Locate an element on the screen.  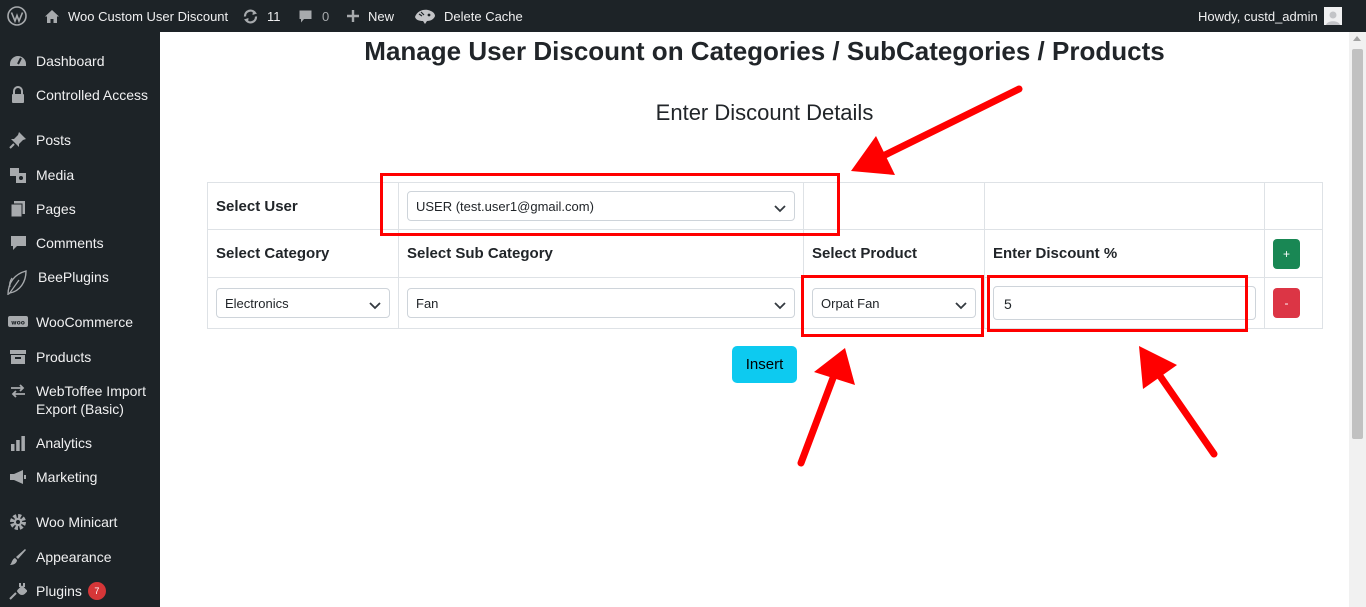
remove-row-button: - is located at coordinates (1286, 303).